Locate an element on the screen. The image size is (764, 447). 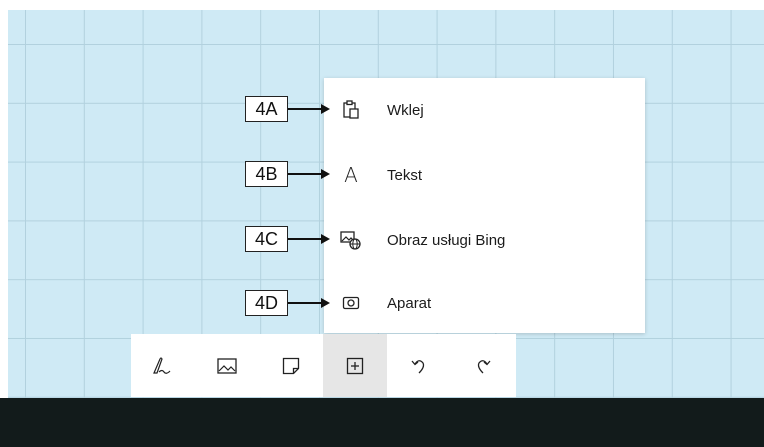
callout-4b: 4B is located at coordinates (266, 174).